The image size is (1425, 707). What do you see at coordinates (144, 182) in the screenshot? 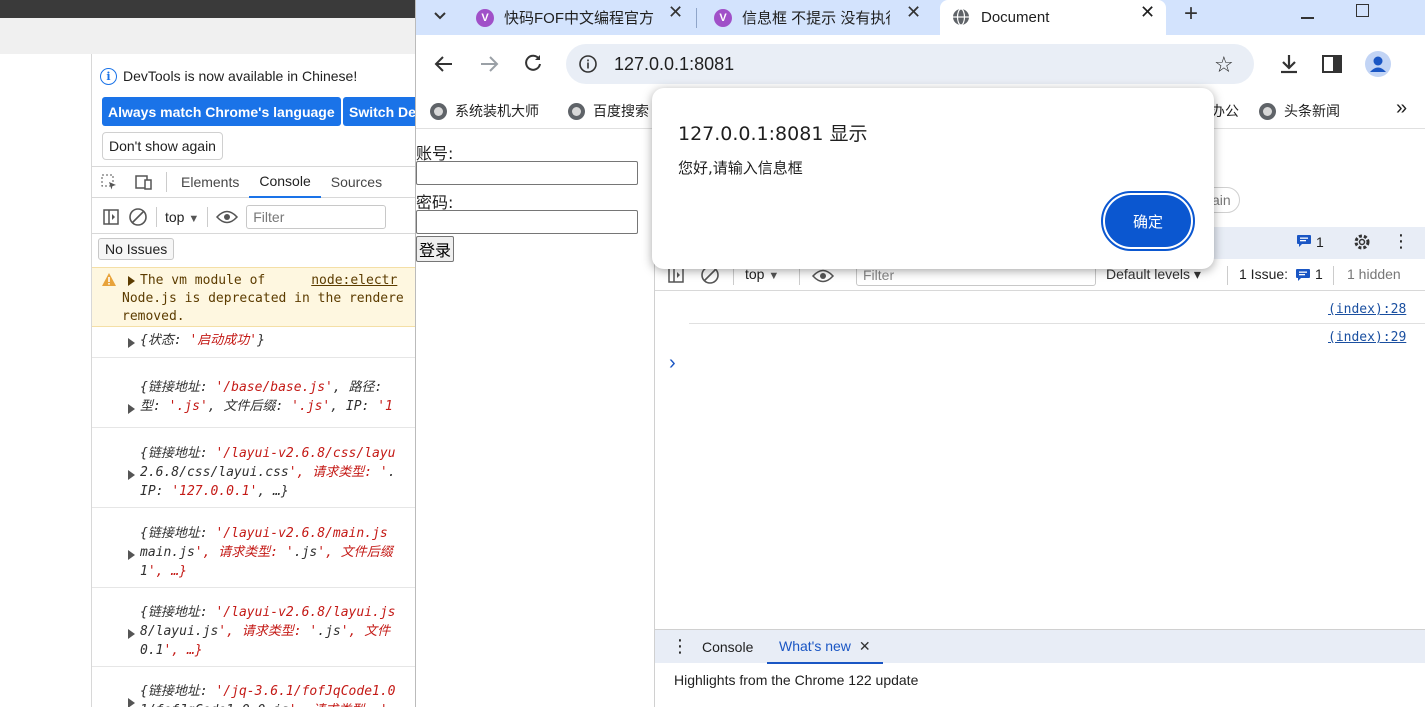
I see `device-toolbar-icon` at bounding box center [144, 182].